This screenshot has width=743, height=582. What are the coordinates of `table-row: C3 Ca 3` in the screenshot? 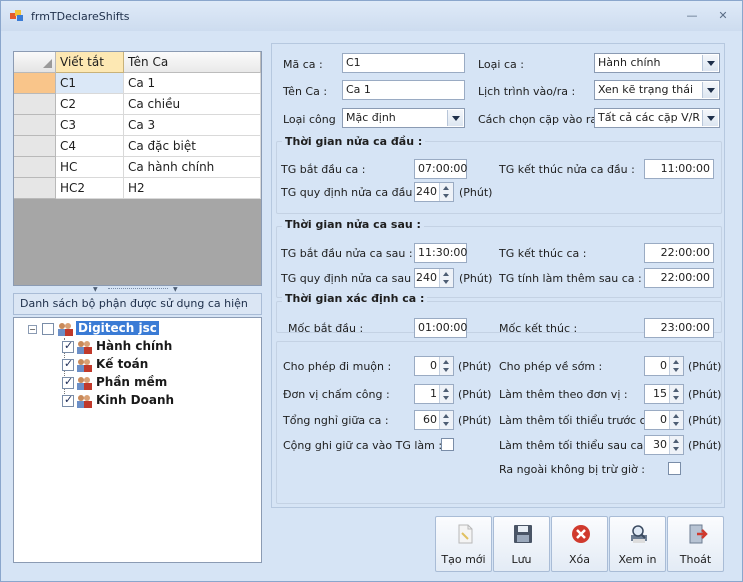 It's located at (137, 125).